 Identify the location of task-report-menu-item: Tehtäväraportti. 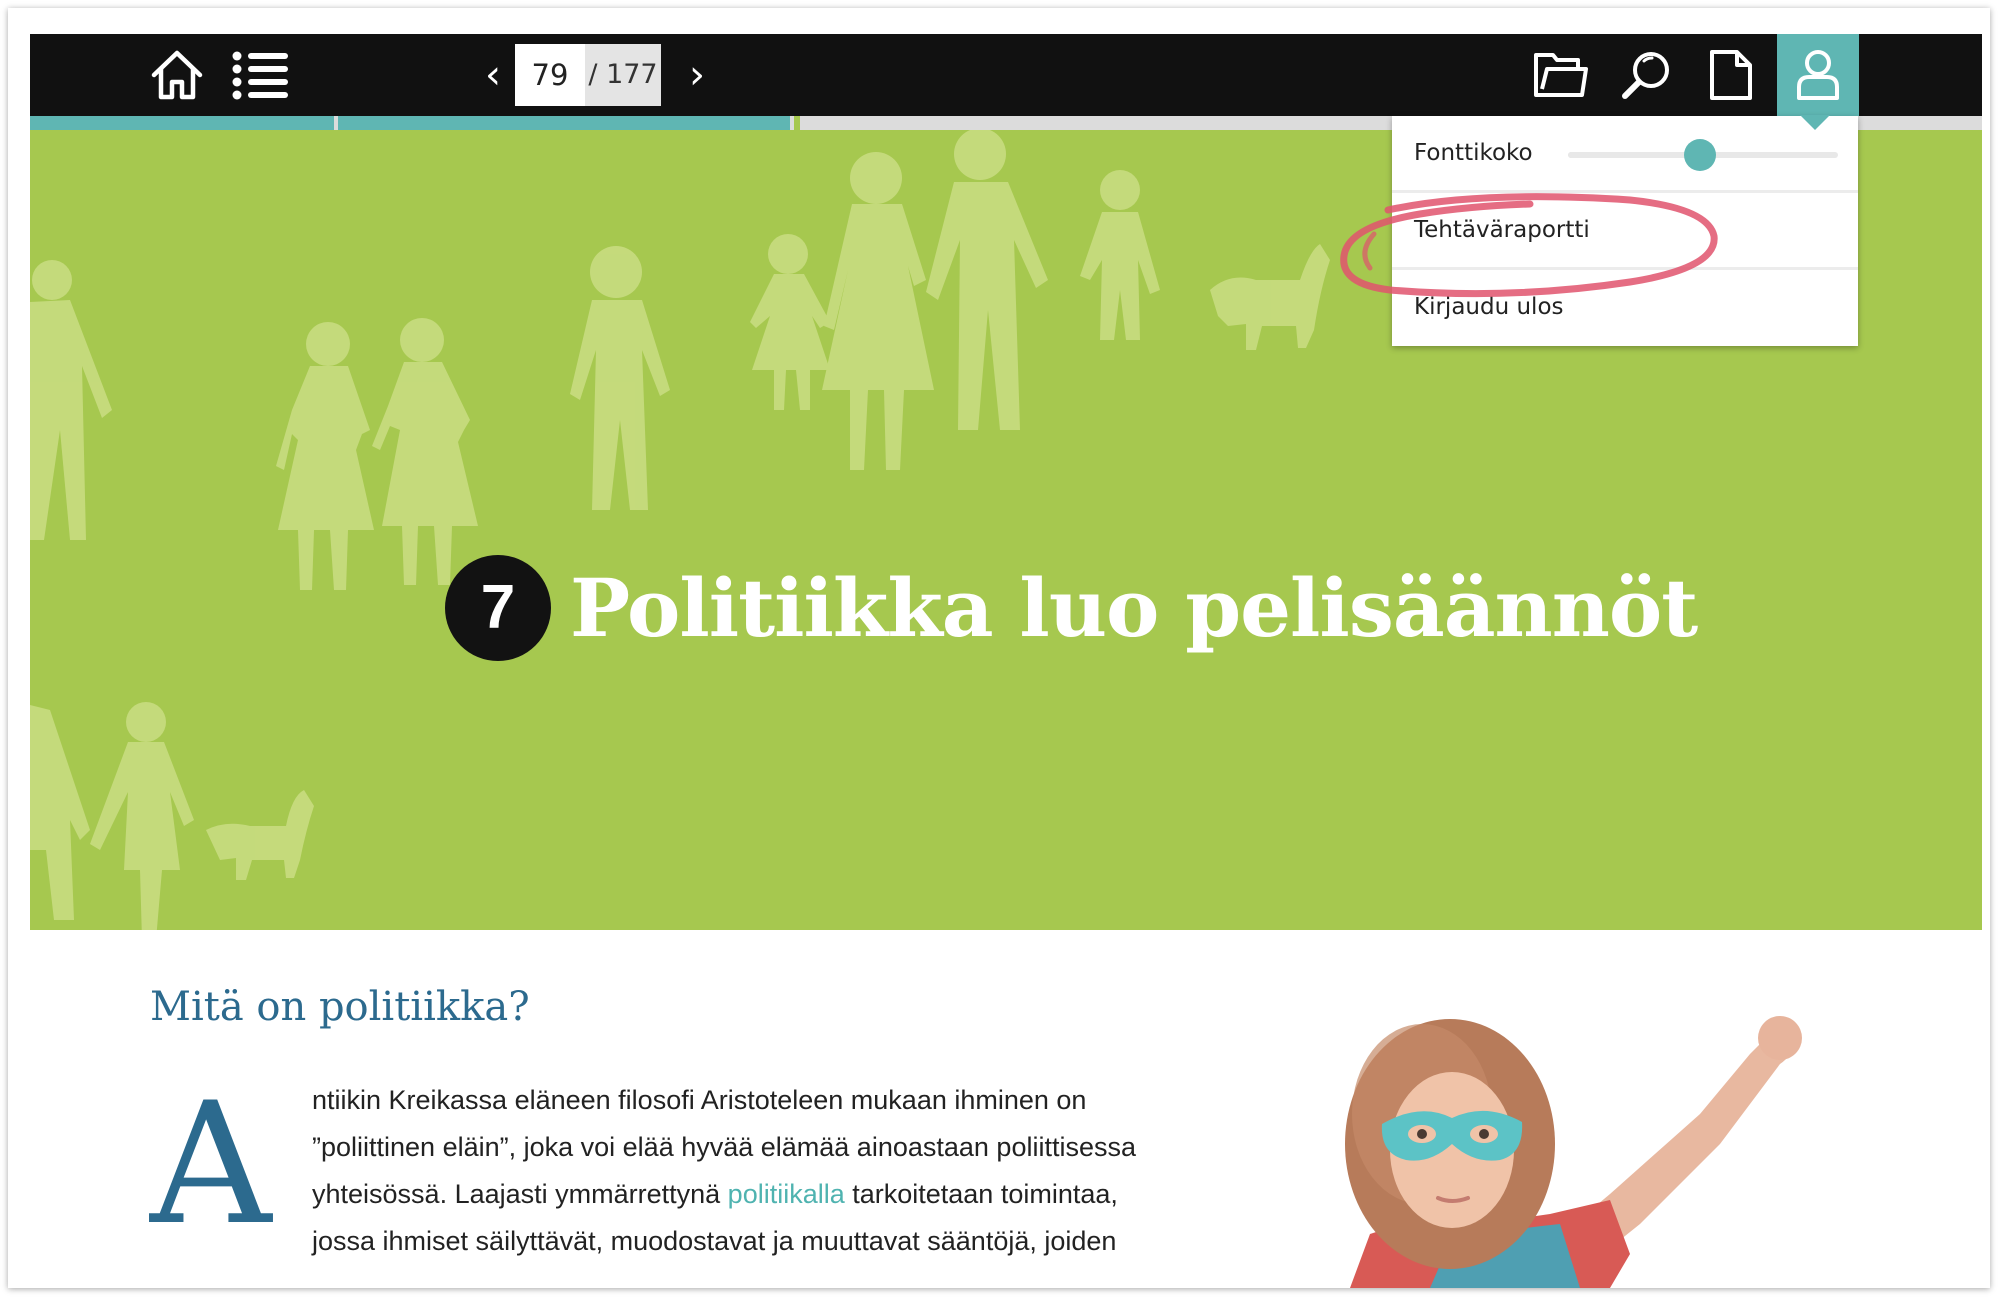
(1625, 230).